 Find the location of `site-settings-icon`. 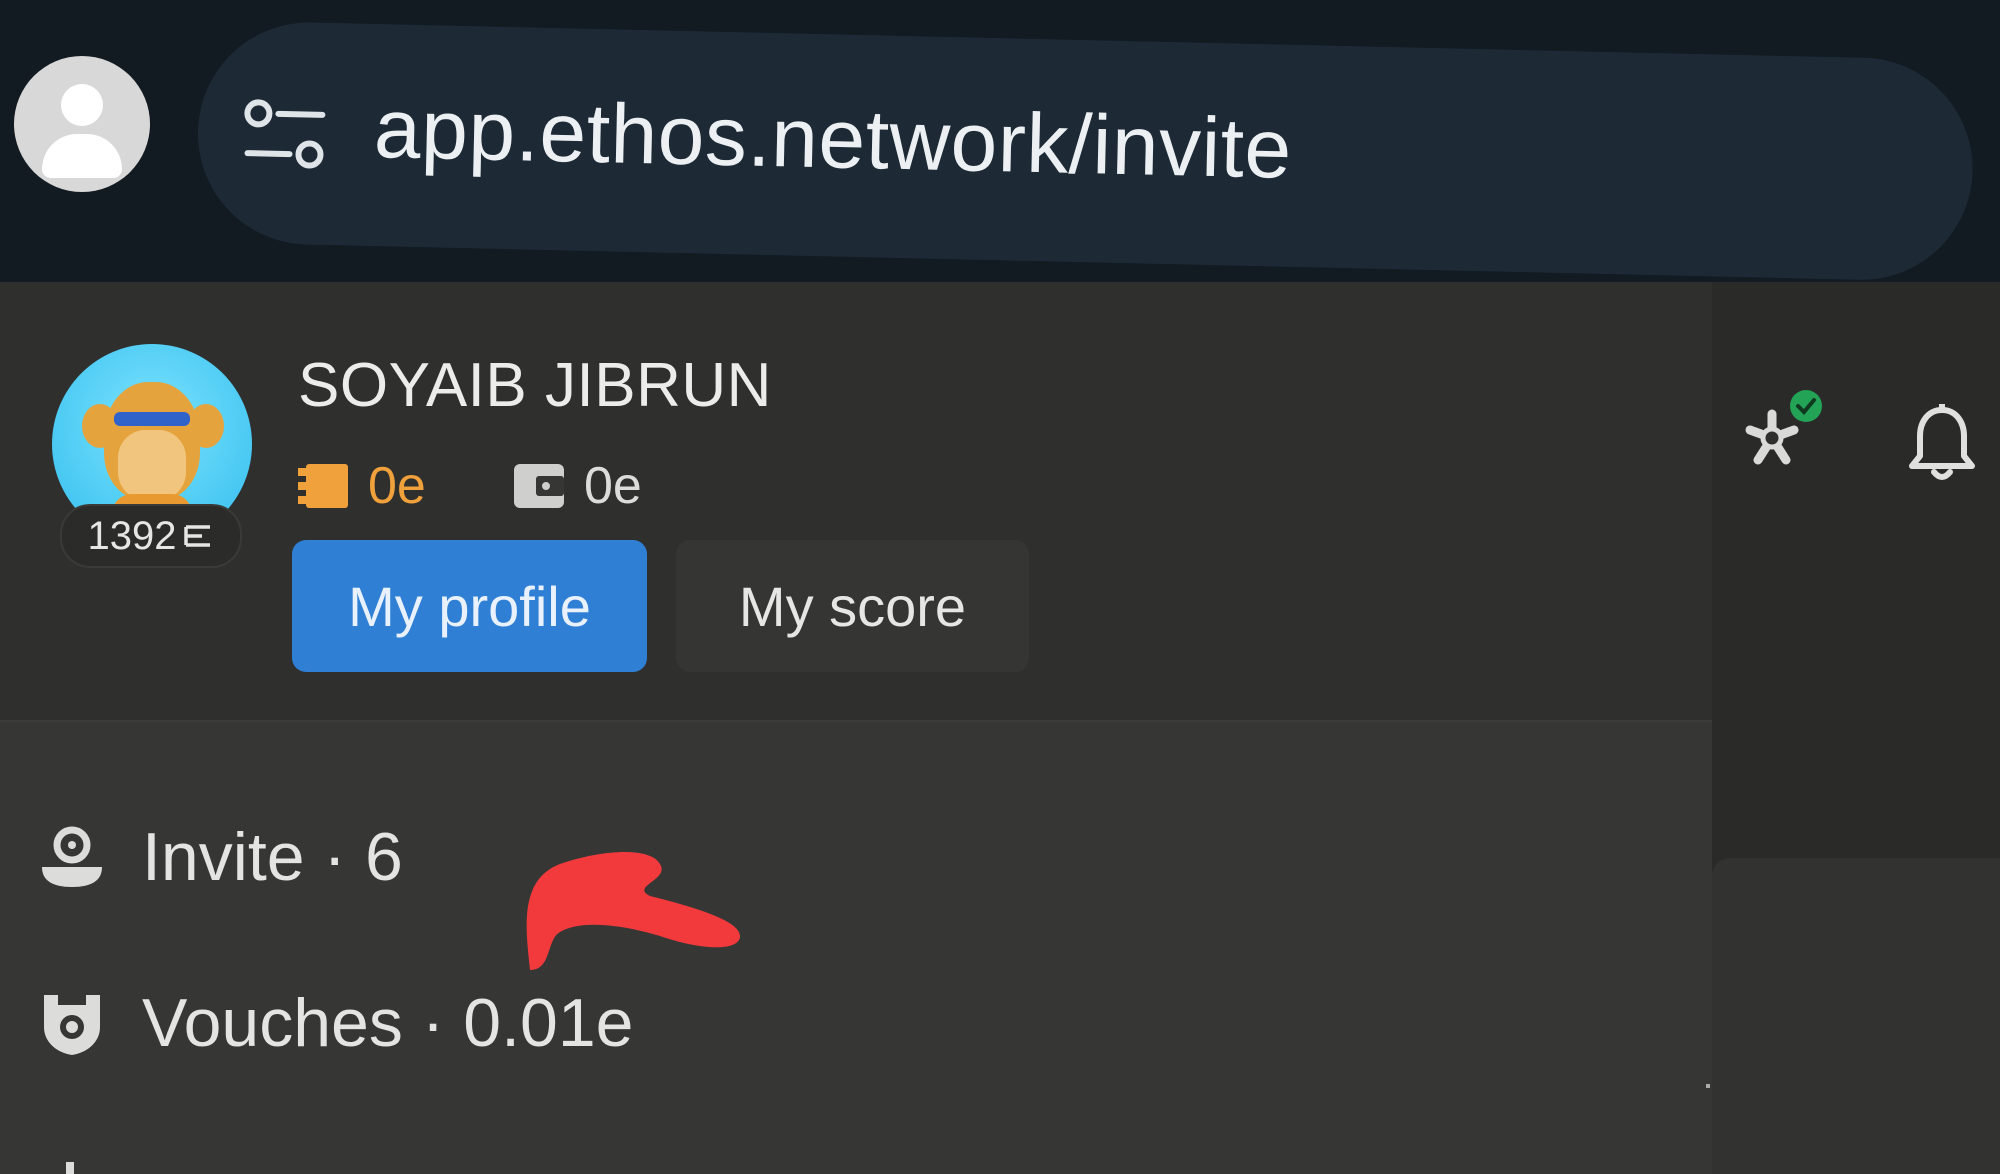

site-settings-icon is located at coordinates (285, 136).